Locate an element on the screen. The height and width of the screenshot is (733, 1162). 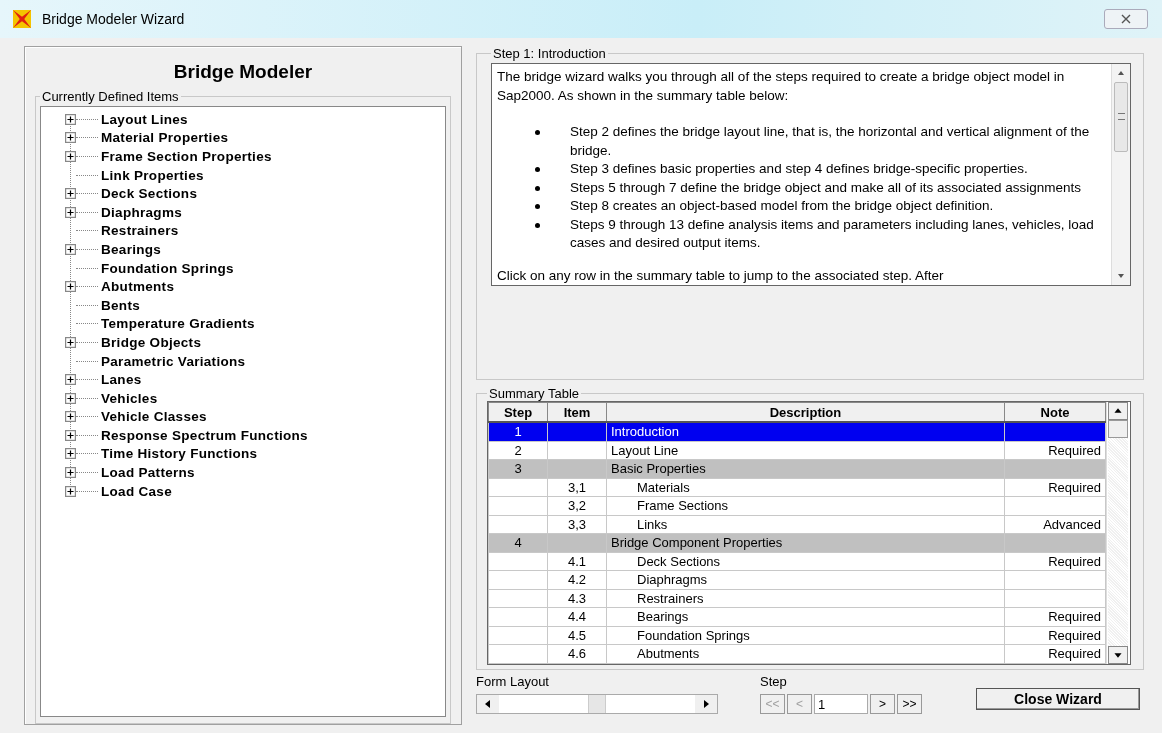
table-cell: 3,1 is located at coordinates (577, 487).